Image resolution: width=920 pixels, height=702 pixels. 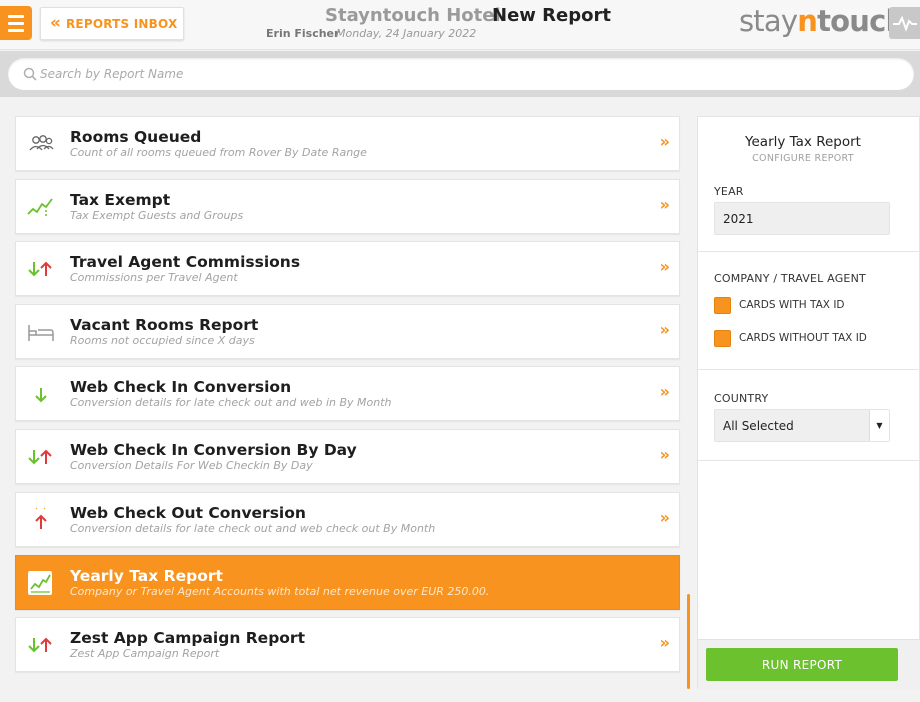 What do you see at coordinates (120, 200) in the screenshot?
I see `report-name: Tax Exempt` at bounding box center [120, 200].